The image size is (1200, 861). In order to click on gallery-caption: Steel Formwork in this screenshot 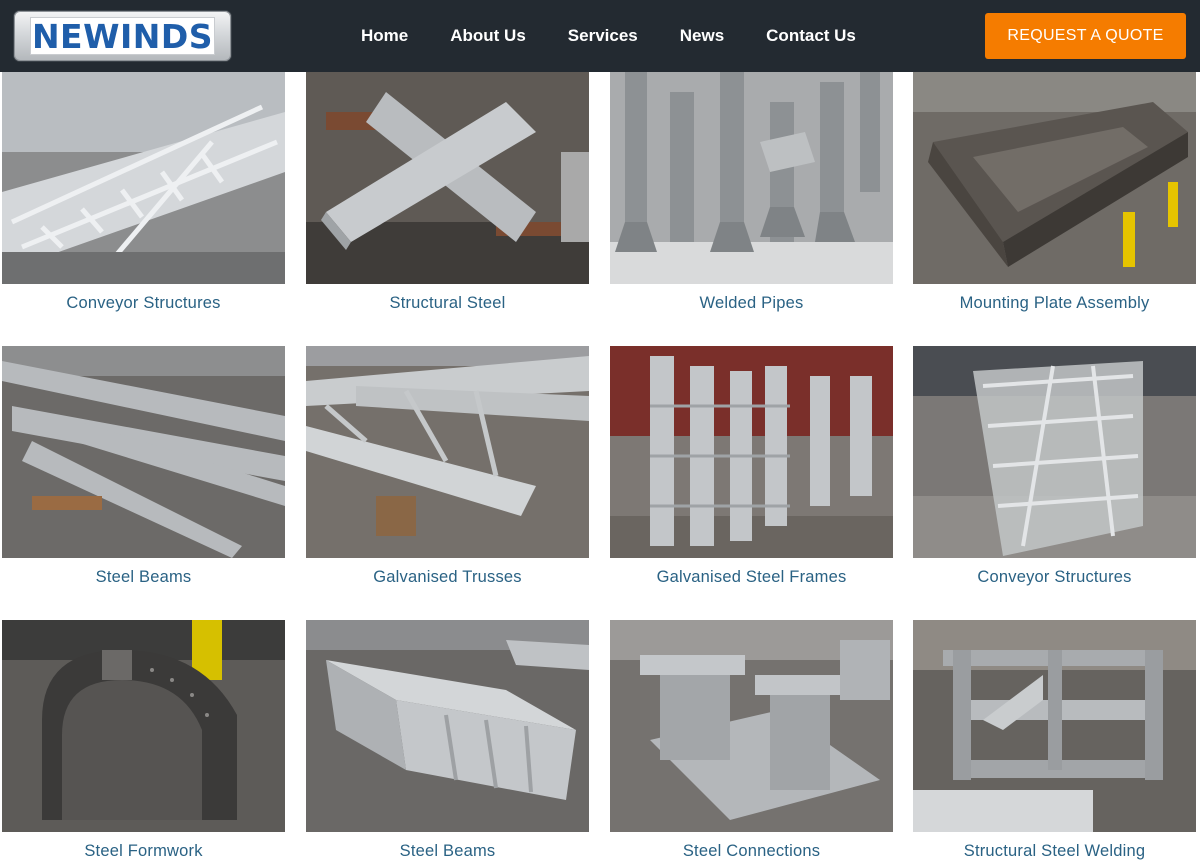, I will do `click(143, 851)`.